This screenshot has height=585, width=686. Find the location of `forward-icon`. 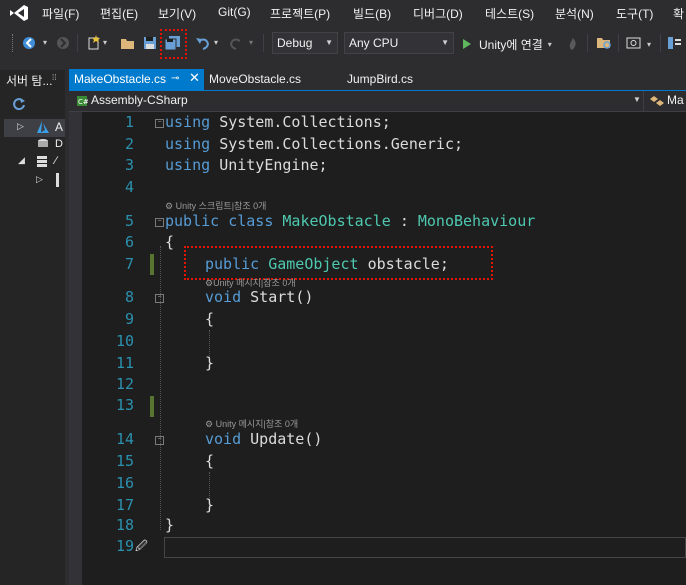

forward-icon is located at coordinates (63, 43).